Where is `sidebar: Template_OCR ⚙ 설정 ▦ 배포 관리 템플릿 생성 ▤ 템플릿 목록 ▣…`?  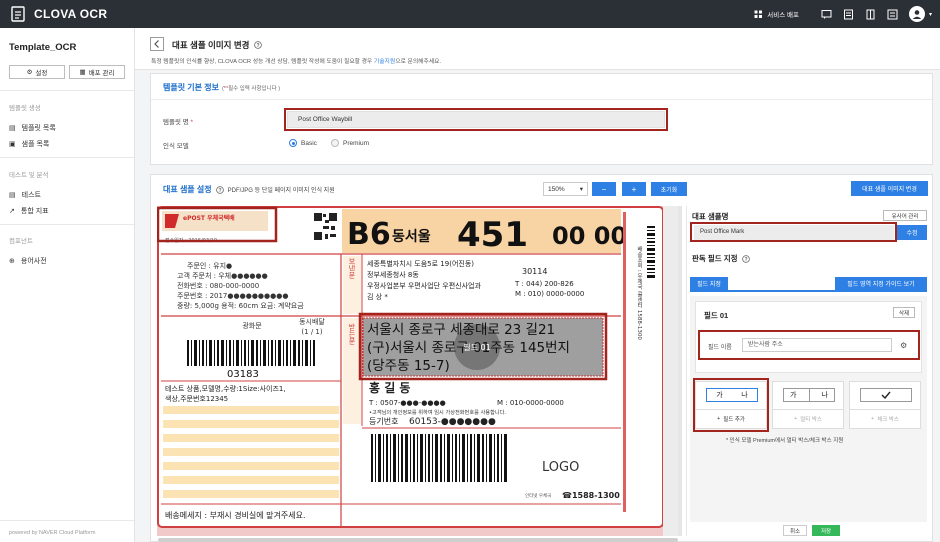 sidebar: Template_OCR ⚙ 설정 ▦ 배포 관리 템플릿 생성 ▤ 템플릿 목록 ▣… is located at coordinates (67, 285).